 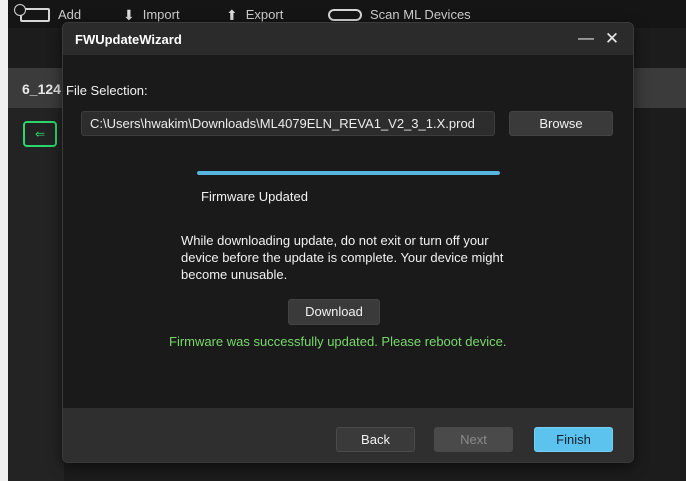 What do you see at coordinates (41, 89) in the screenshot?
I see `device-label: 6_124` at bounding box center [41, 89].